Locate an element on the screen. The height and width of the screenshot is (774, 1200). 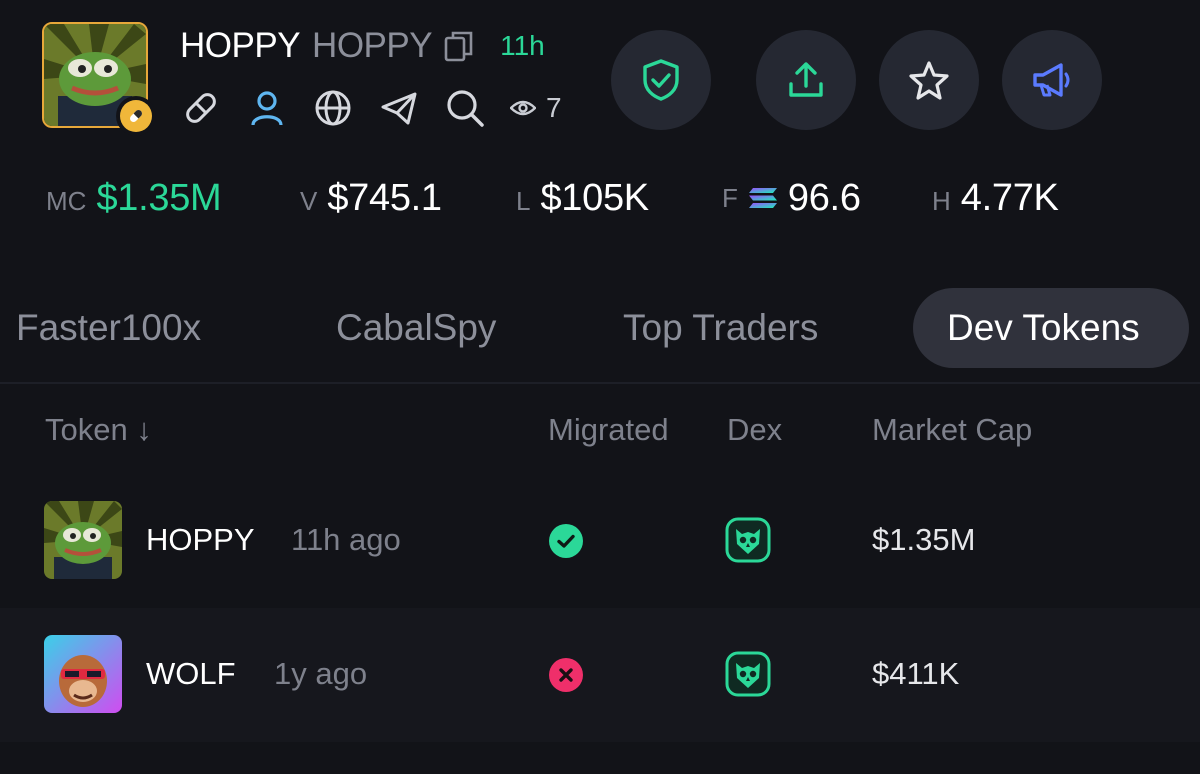
token-links-row: 7 is located at coordinates (371, 108).